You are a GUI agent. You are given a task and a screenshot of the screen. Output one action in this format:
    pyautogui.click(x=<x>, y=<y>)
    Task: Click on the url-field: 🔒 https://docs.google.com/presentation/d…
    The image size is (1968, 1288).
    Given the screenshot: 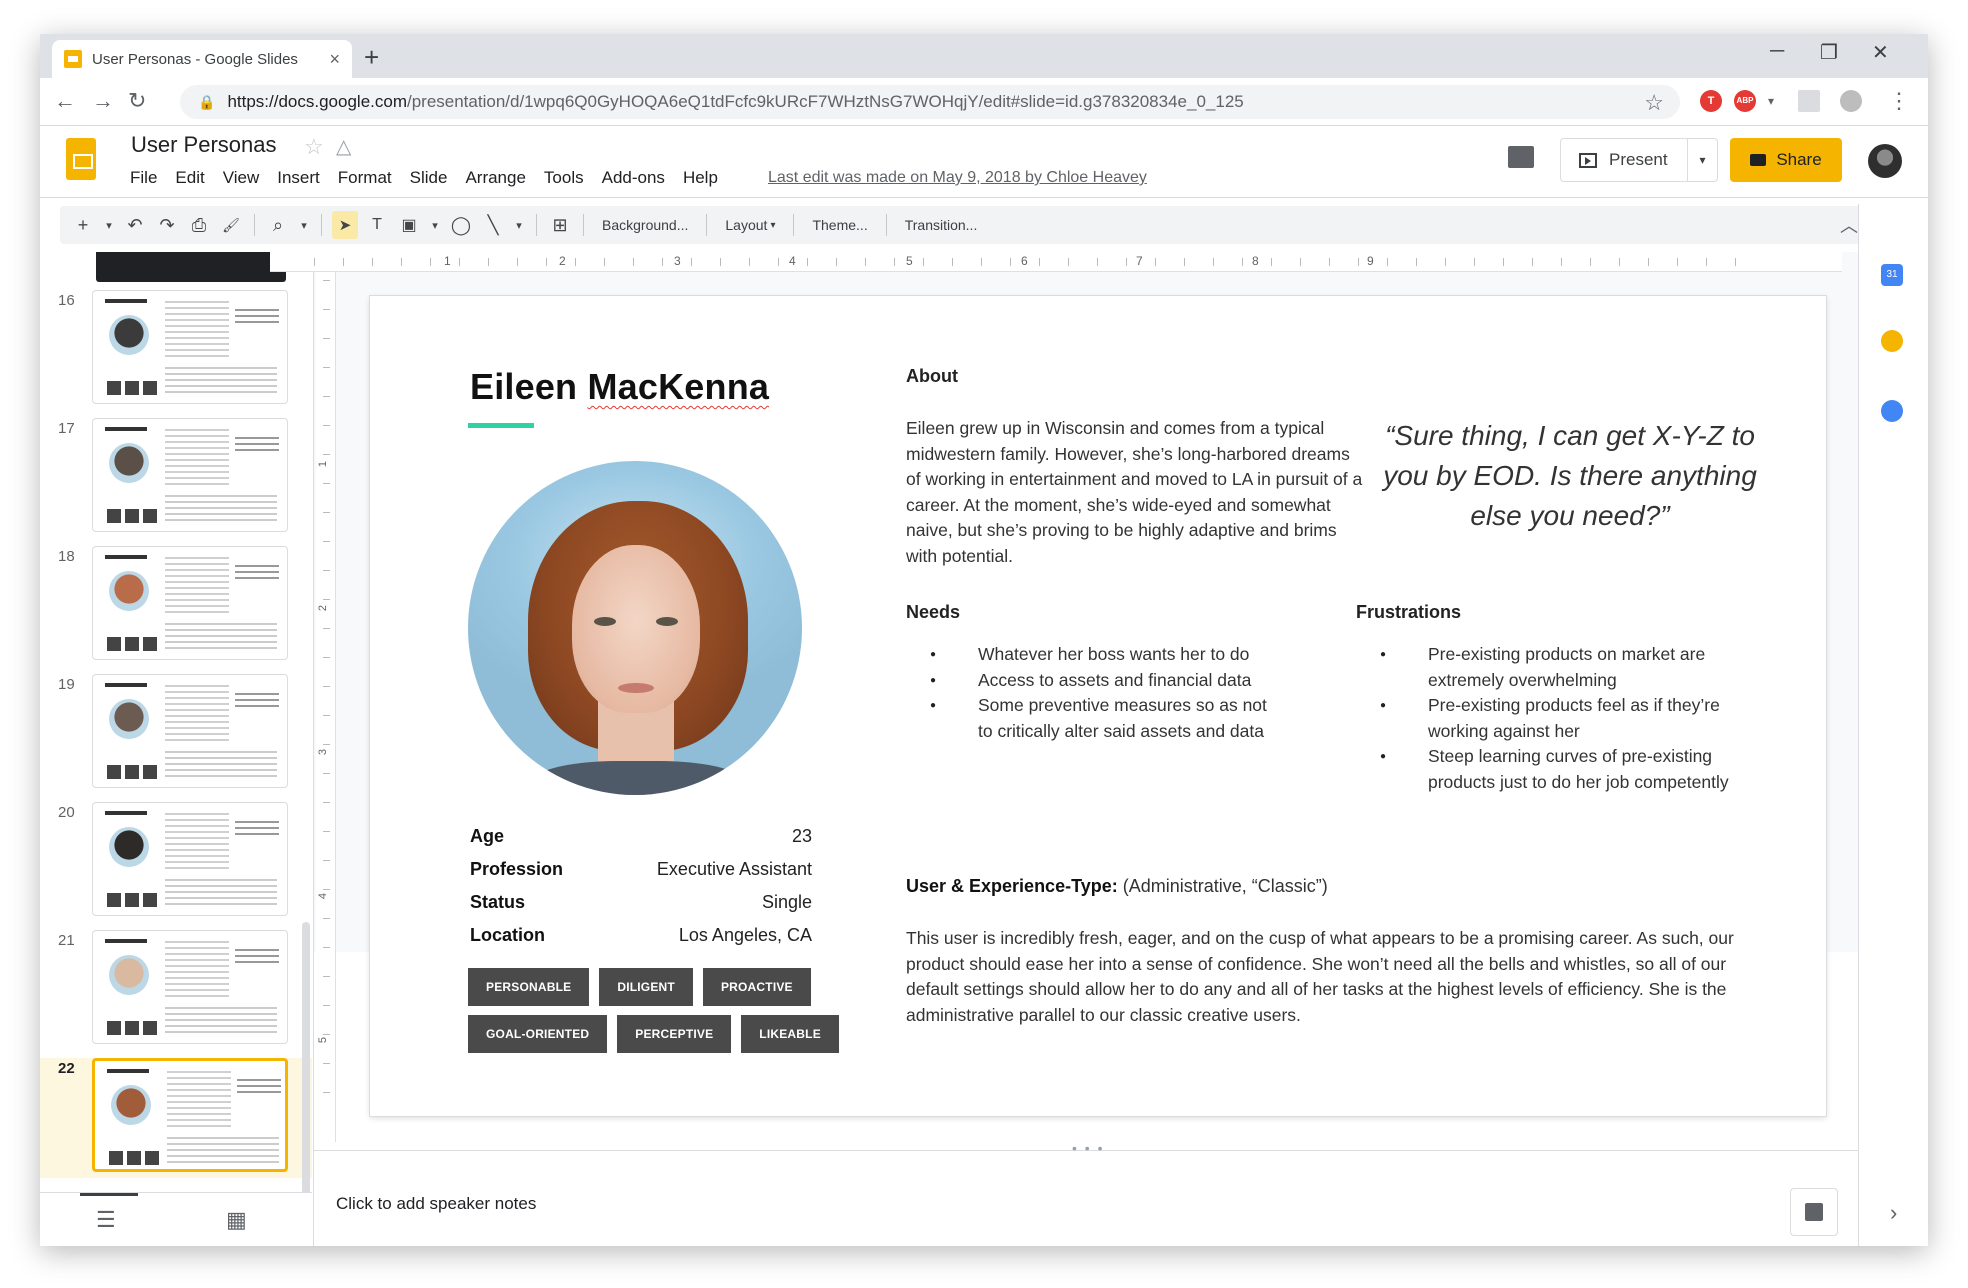 What is the action you would take?
    pyautogui.click(x=930, y=102)
    